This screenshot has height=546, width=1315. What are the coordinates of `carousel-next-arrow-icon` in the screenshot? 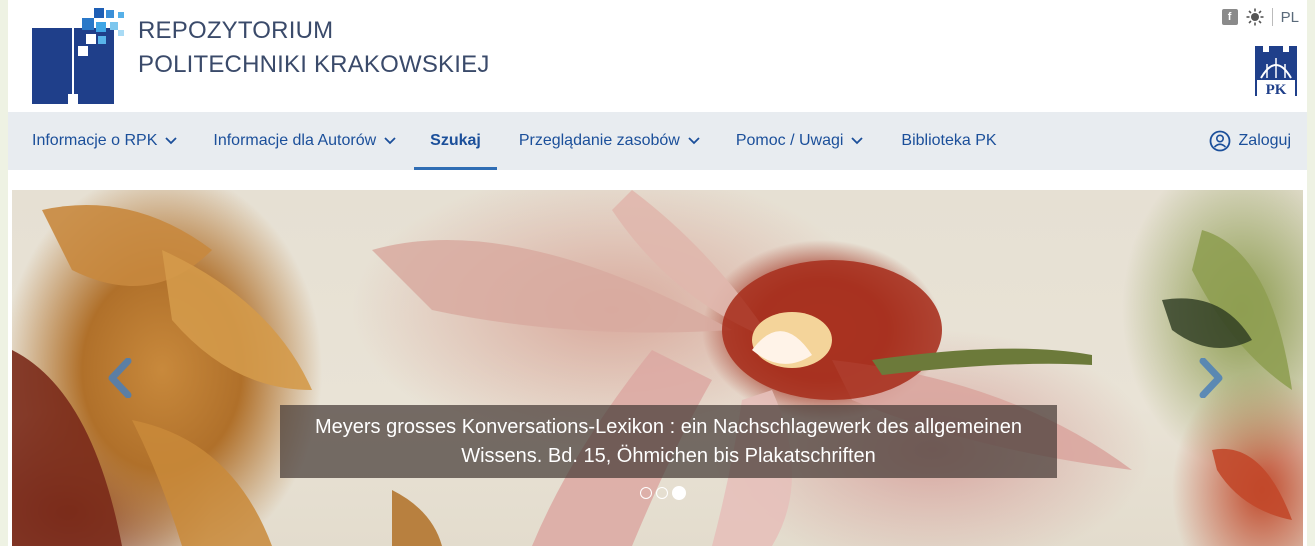 It's located at (1212, 378).